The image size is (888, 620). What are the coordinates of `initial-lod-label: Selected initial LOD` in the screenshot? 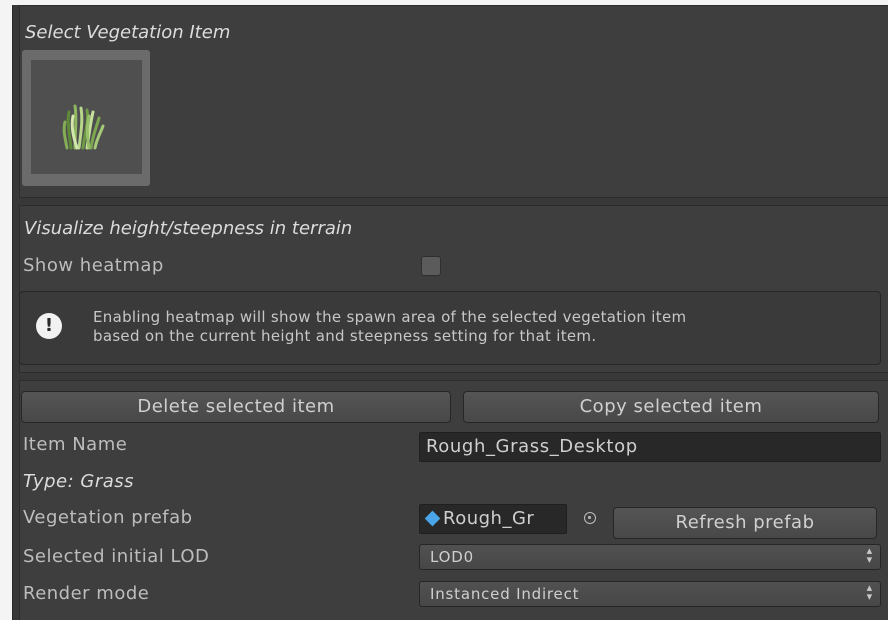 It's located at (116, 556).